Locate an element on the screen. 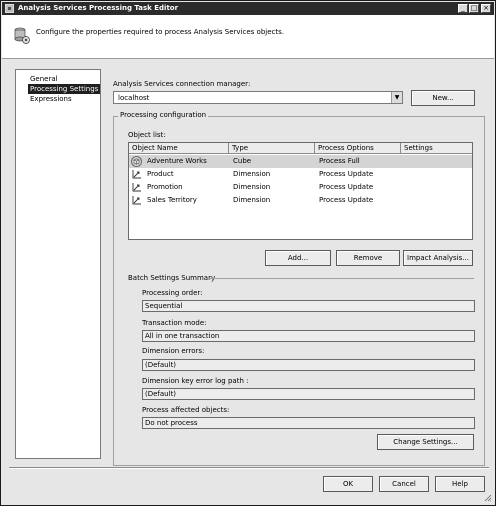 The image size is (496, 506). column-header-settings: Settings is located at coordinates (436, 148).